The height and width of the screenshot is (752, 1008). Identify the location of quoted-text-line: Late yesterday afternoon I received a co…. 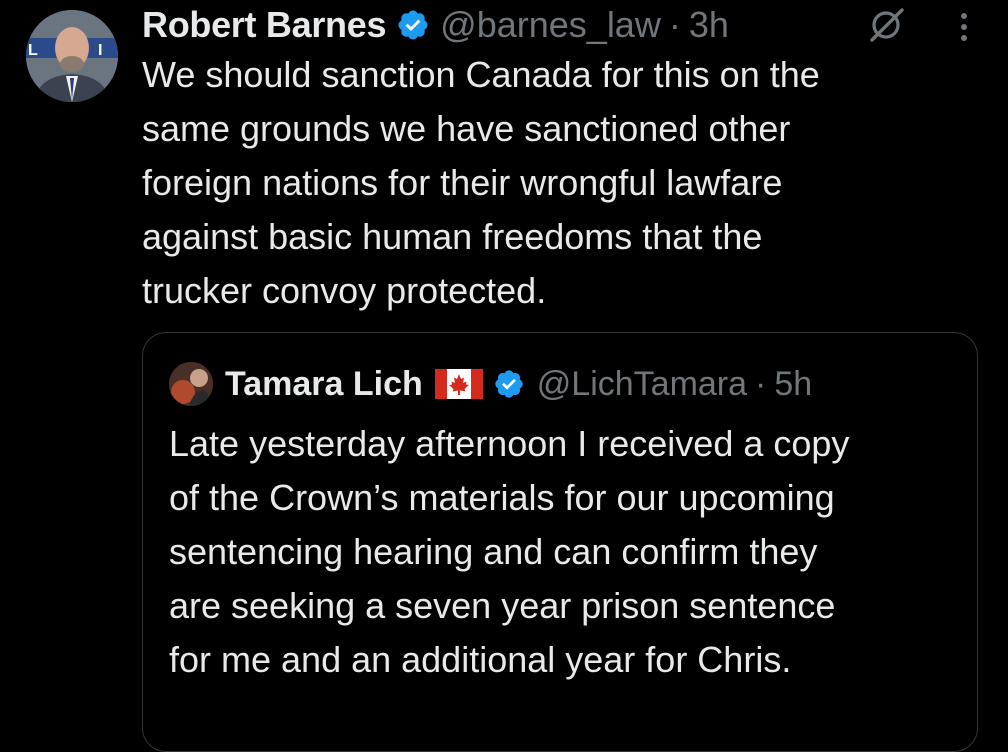
(509, 443).